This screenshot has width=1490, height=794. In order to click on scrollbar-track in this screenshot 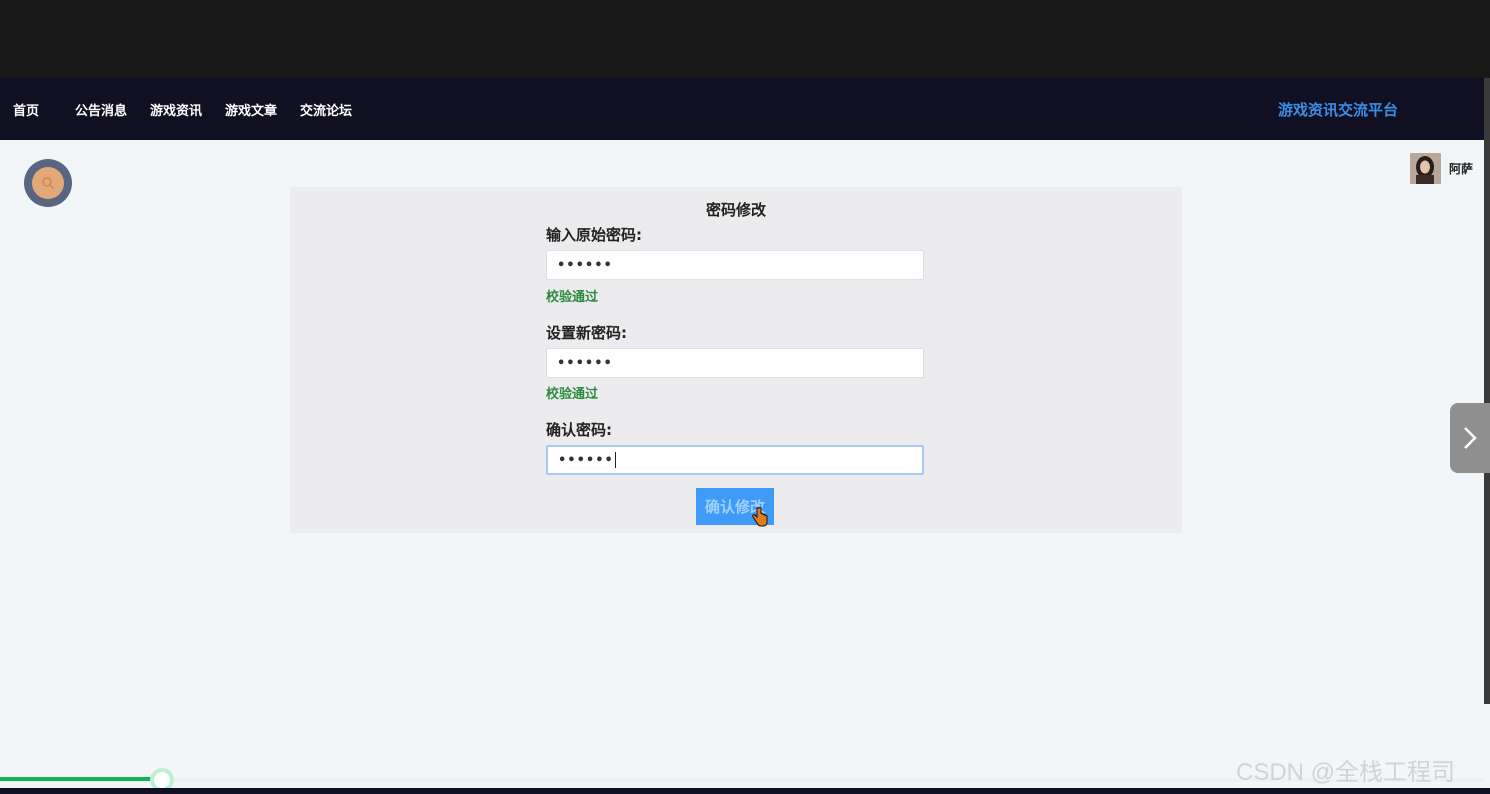, I will do `click(1487, 740)`.